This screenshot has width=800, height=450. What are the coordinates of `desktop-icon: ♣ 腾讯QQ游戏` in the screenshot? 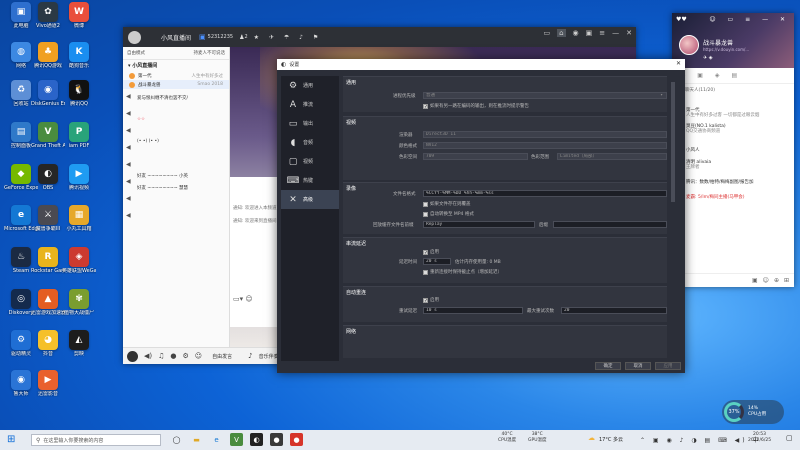 It's located at (48, 55).